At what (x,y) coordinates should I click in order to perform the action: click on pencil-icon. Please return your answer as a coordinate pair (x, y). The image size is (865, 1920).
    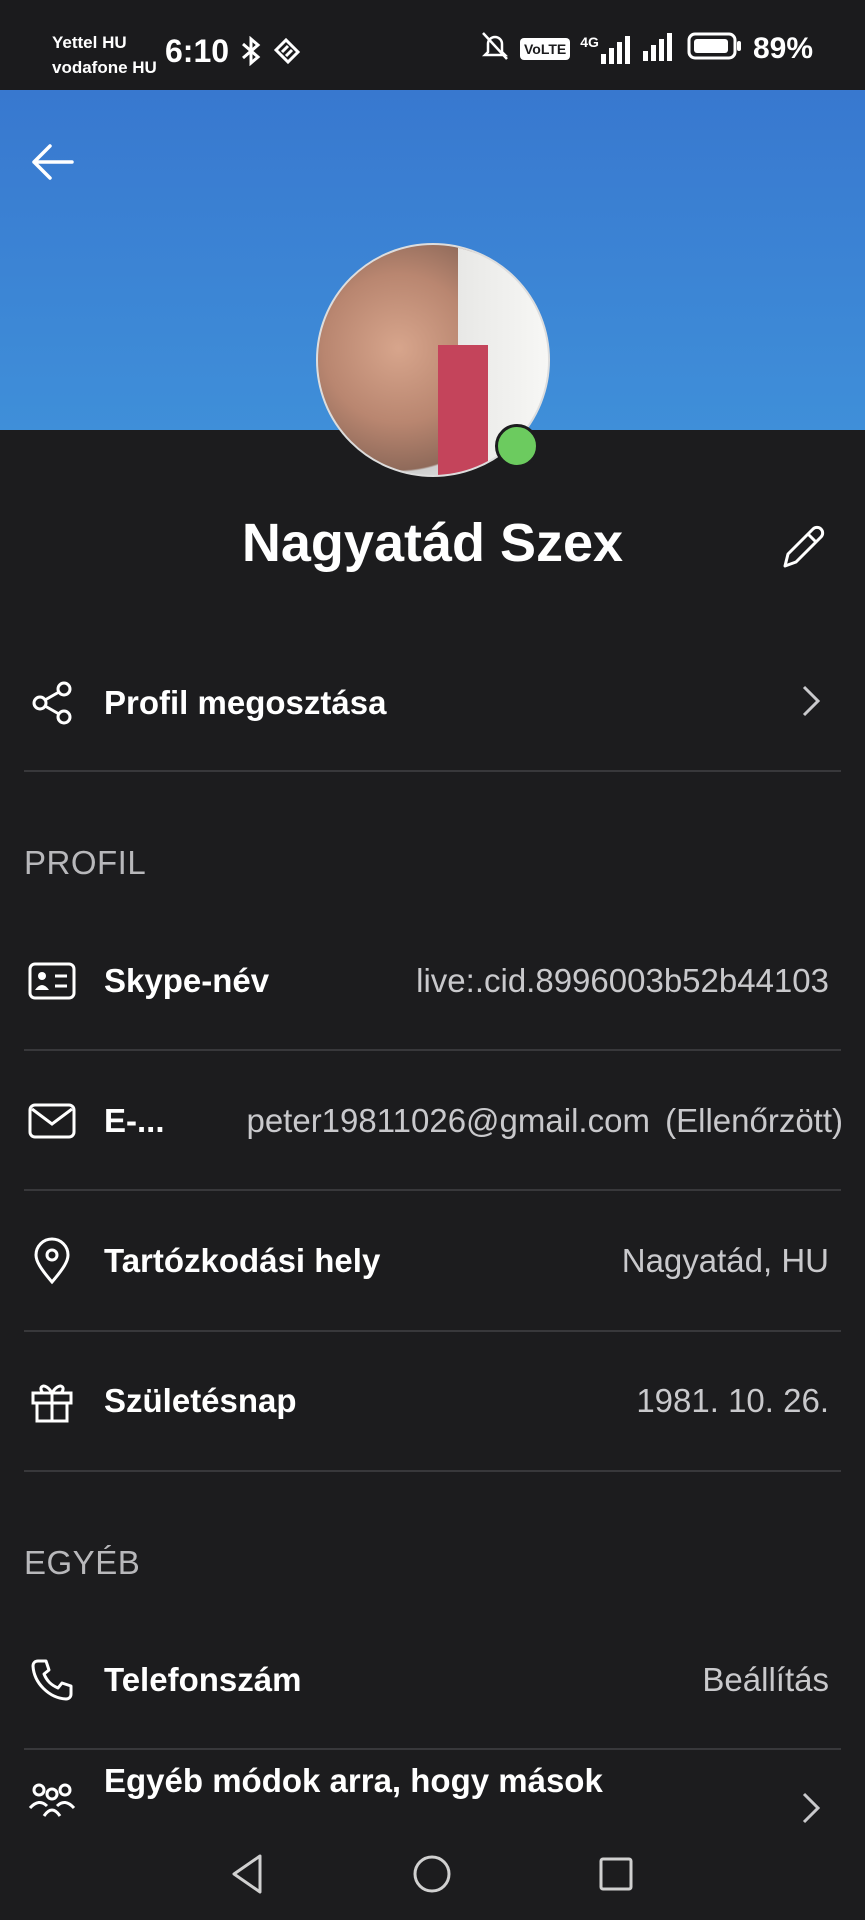
    Looking at the image, I should click on (804, 546).